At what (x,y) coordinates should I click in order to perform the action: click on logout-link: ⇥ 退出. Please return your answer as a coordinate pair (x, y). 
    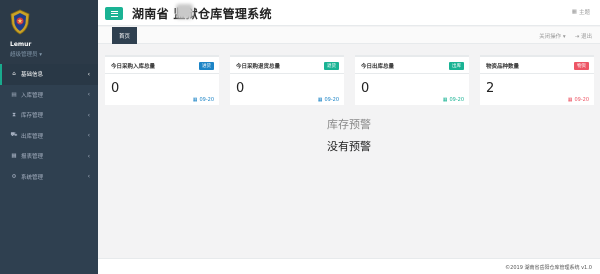
    Looking at the image, I should click on (583, 36).